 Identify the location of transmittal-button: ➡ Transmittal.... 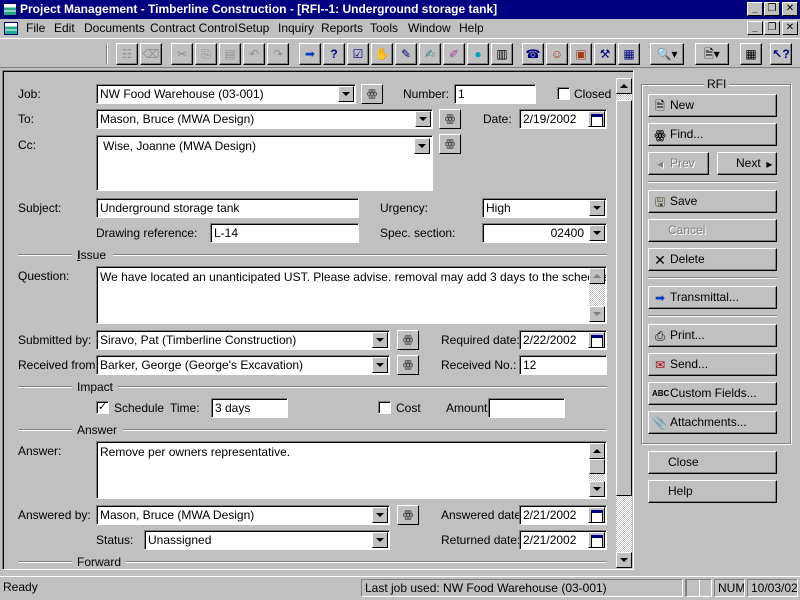
(712, 297).